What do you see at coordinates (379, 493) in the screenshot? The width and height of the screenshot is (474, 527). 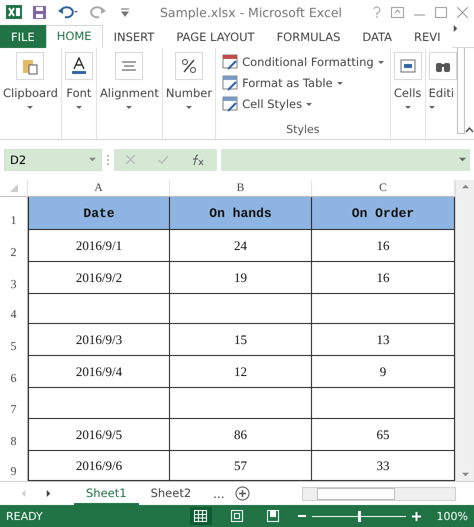 I see `horizontal-scrollbar` at bounding box center [379, 493].